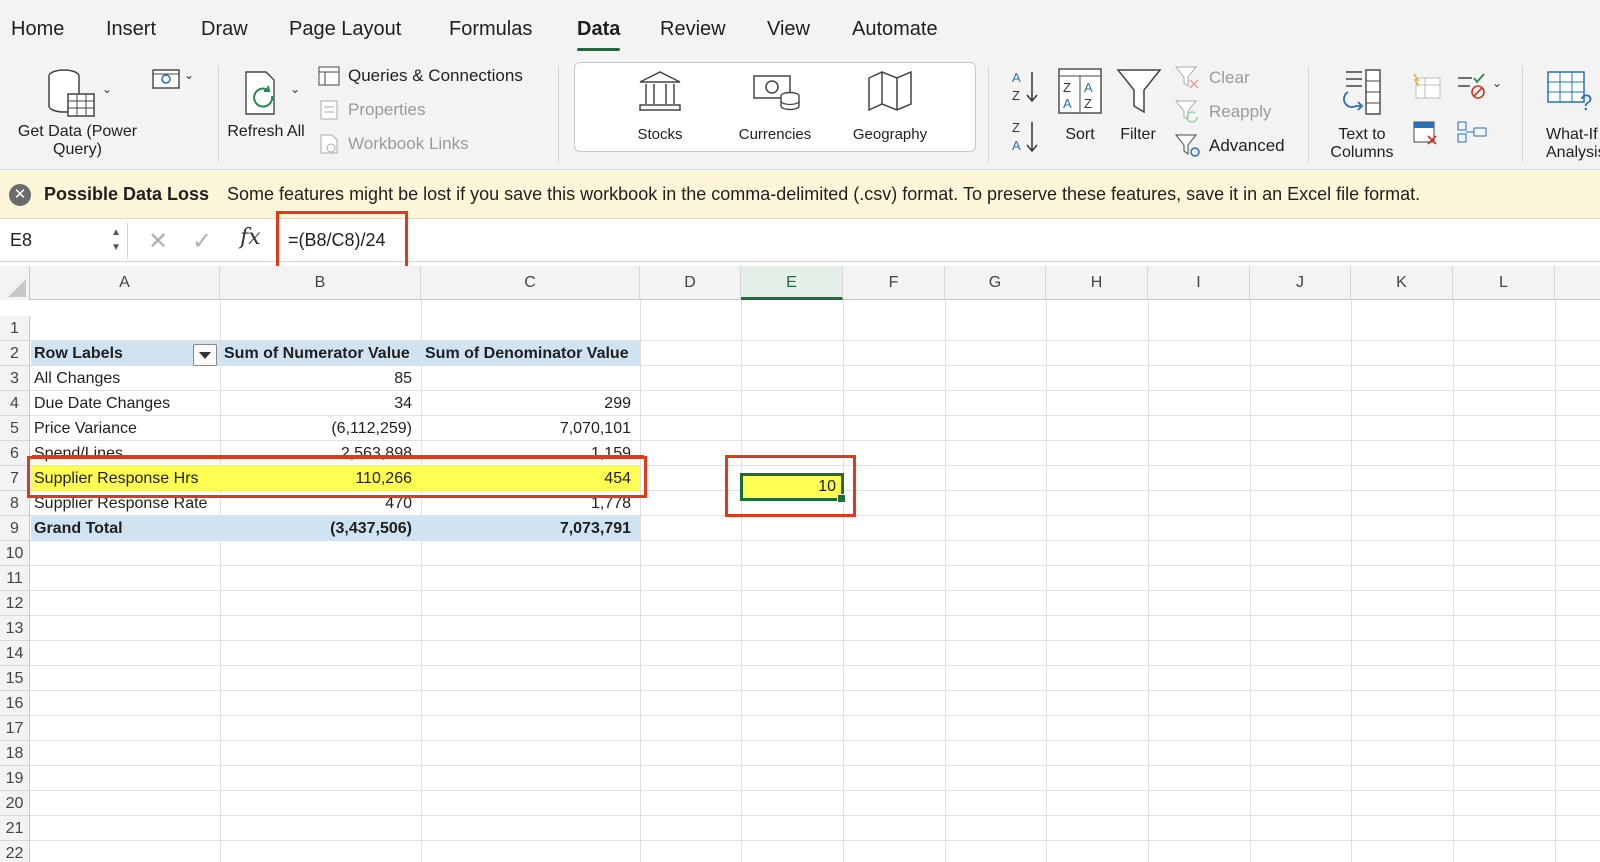 This screenshot has height=862, width=1600. I want to click on pivot-row-num: 34, so click(320, 403).